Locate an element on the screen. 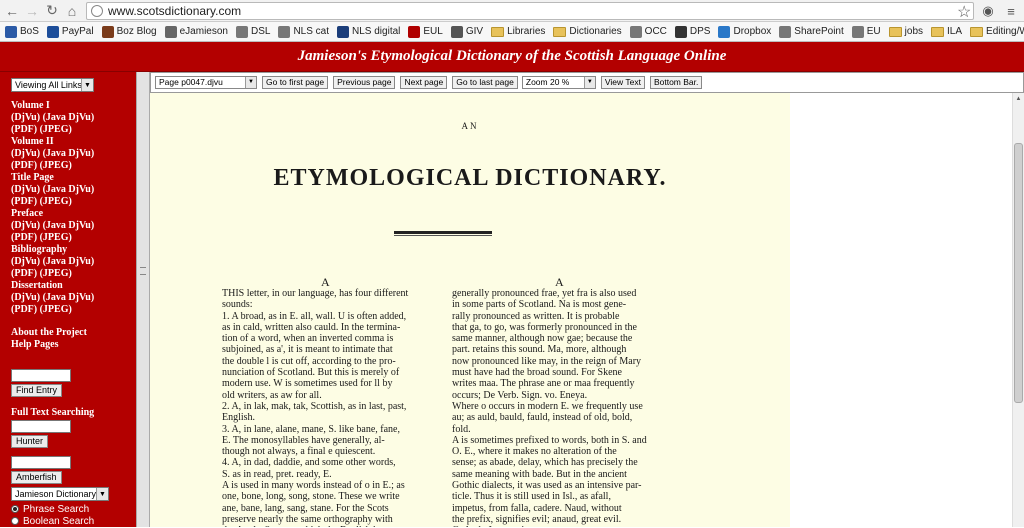 This screenshot has width=1024, height=528. address-bar: www.scotsdictionary.com is located at coordinates (530, 11).